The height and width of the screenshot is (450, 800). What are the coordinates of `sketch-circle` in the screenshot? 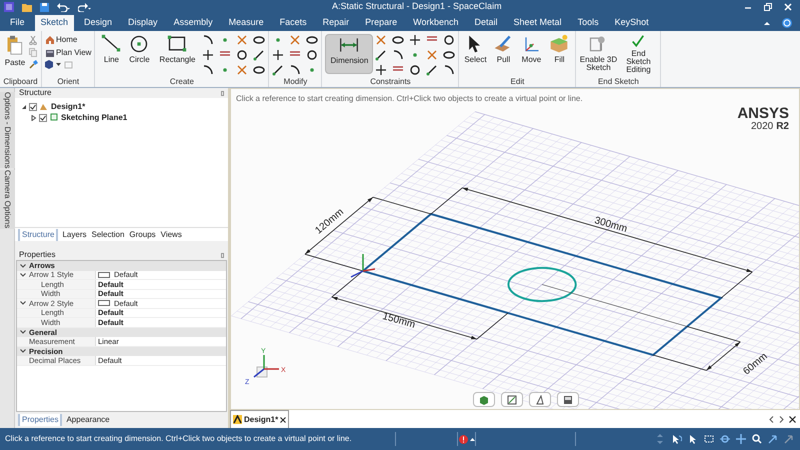 It's located at (542, 284).